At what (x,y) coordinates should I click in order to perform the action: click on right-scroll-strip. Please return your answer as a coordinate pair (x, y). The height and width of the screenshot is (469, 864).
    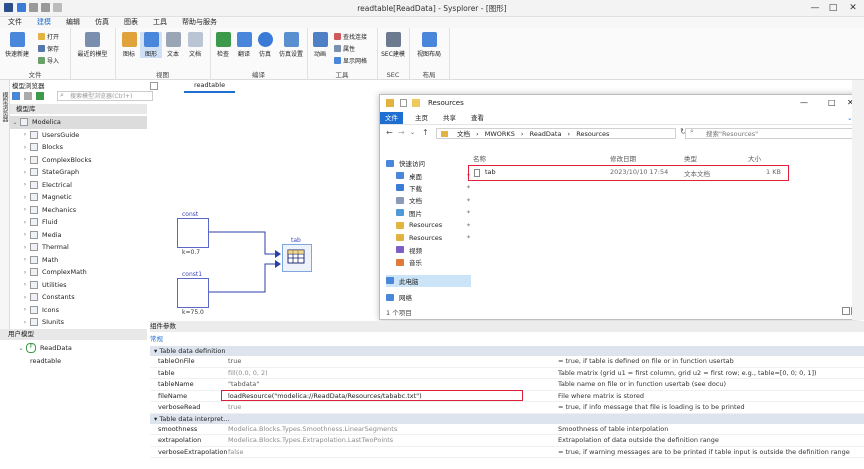
    Looking at the image, I should click on (858, 200).